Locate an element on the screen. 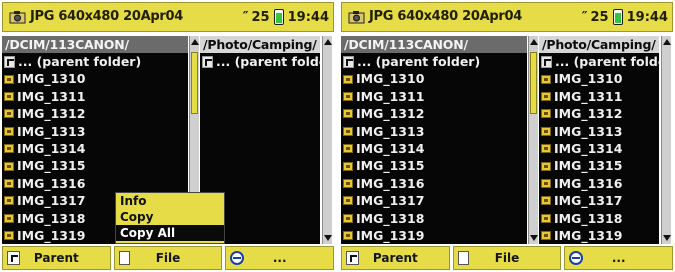  camera-icon is located at coordinates (356, 17).